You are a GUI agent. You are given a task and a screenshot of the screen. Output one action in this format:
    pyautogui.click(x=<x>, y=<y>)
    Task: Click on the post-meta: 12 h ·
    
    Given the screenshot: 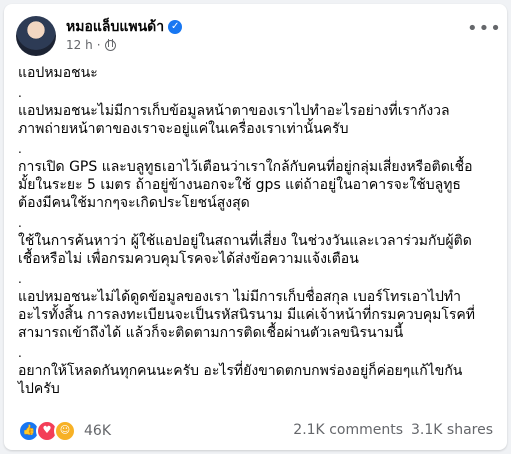 What is the action you would take?
    pyautogui.click(x=91, y=45)
    